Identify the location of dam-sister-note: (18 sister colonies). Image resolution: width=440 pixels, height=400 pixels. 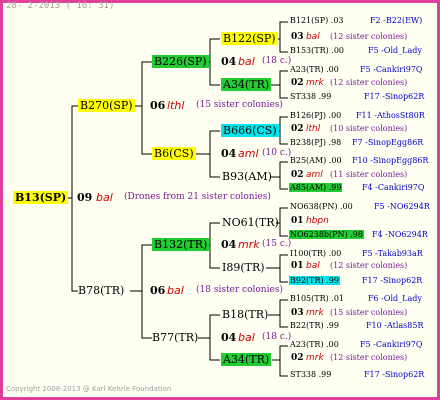
(239, 290).